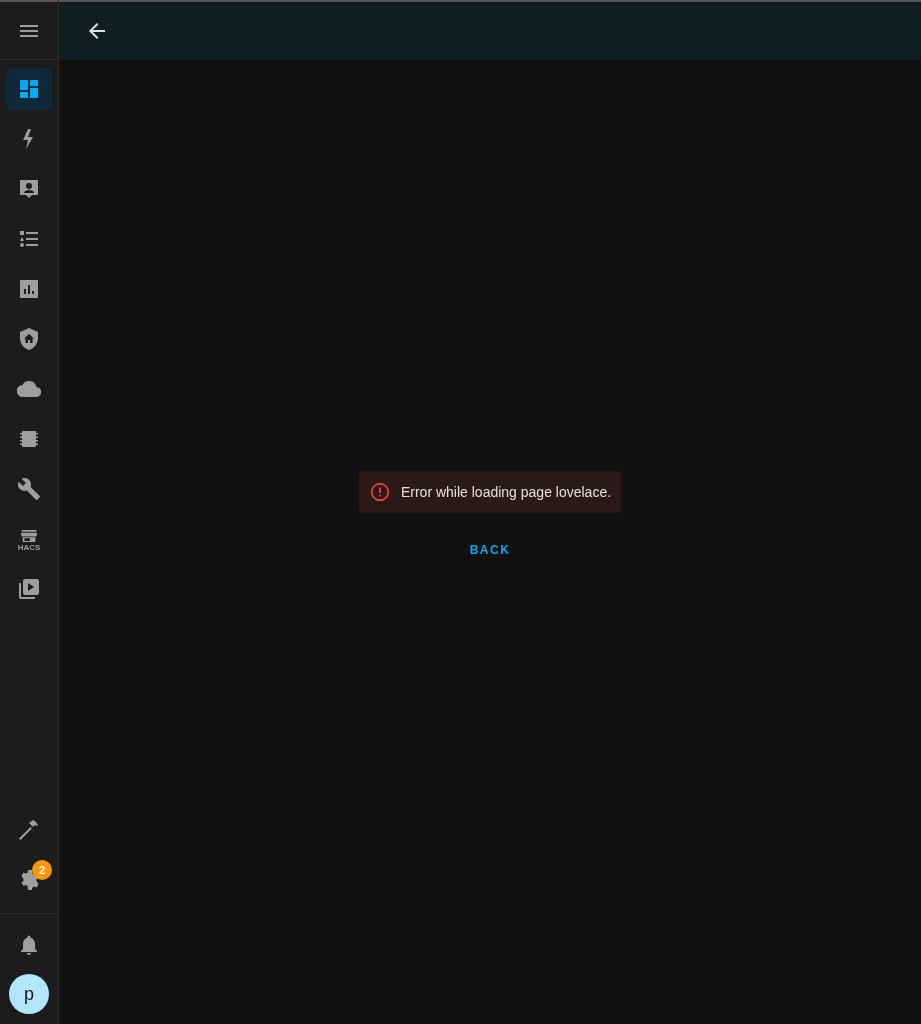  I want to click on error-message: Error while loading page lovelace., so click(506, 492).